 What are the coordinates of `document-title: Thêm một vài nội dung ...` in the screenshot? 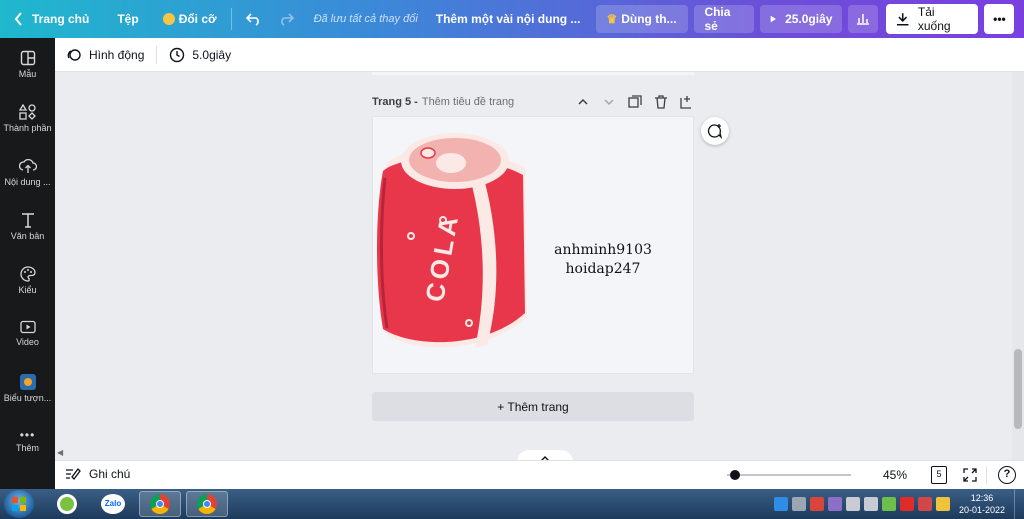 It's located at (508, 19).